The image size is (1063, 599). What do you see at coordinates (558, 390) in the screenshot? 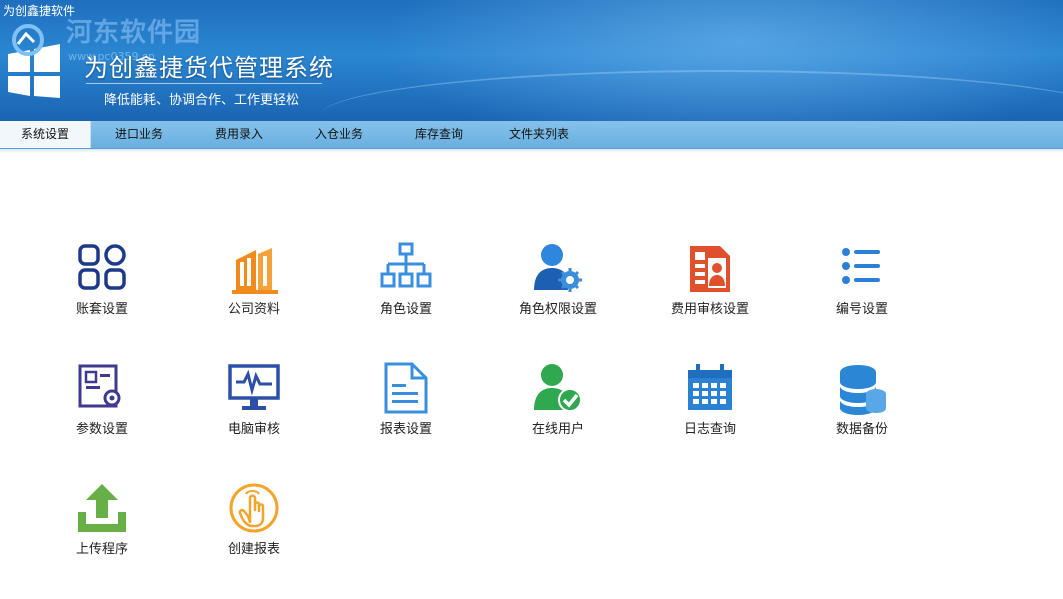
I see `user-check-icon` at bounding box center [558, 390].